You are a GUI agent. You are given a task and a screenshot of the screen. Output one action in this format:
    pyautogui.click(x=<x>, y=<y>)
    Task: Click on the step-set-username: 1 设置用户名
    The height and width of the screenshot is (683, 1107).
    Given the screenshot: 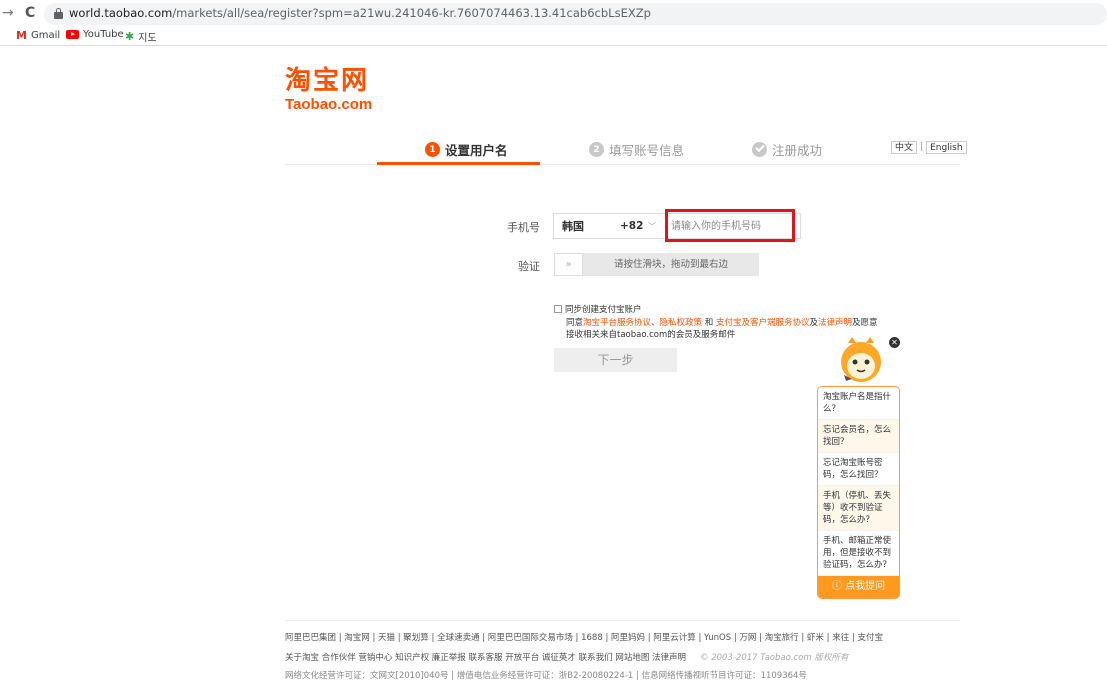 What is the action you would take?
    pyautogui.click(x=466, y=149)
    